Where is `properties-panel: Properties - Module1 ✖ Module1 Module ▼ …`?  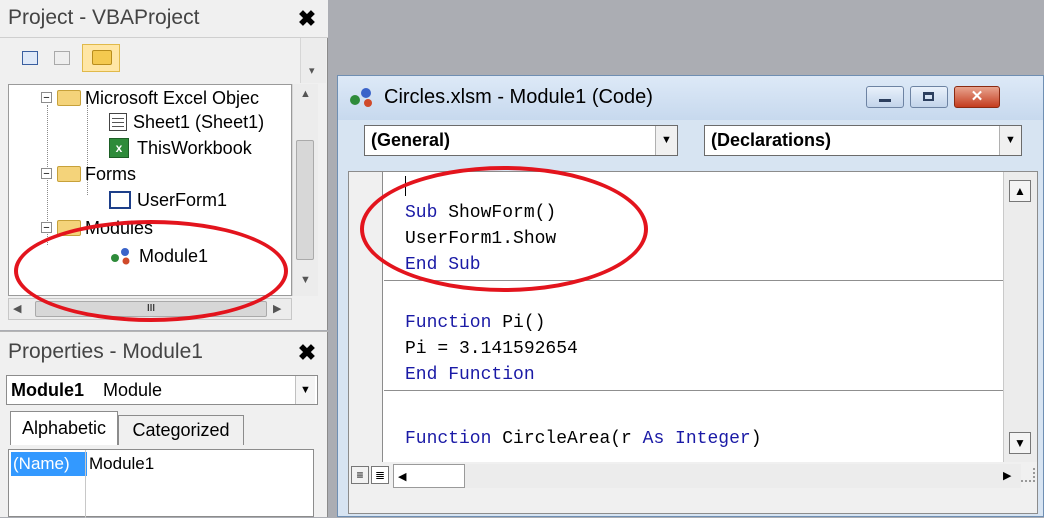 properties-panel: Properties - Module1 ✖ Module1 Module ▼ … is located at coordinates (164, 424).